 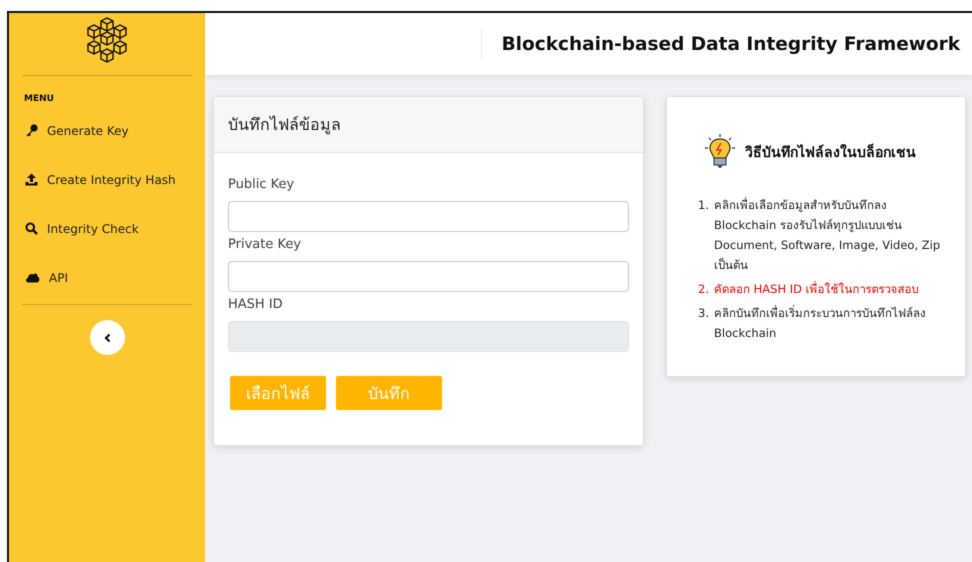 I want to click on cloud-icon, so click(x=32, y=277).